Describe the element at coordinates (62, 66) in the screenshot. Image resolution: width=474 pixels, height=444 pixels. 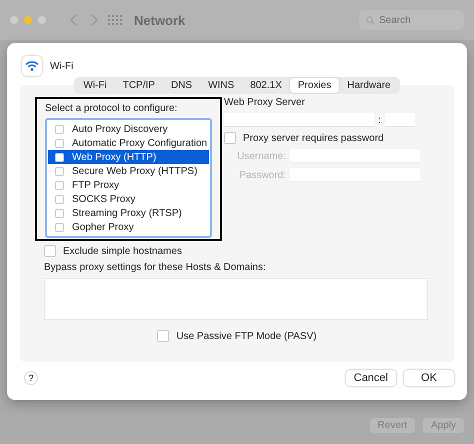
I see `service-name: Wi-Fi` at that location.